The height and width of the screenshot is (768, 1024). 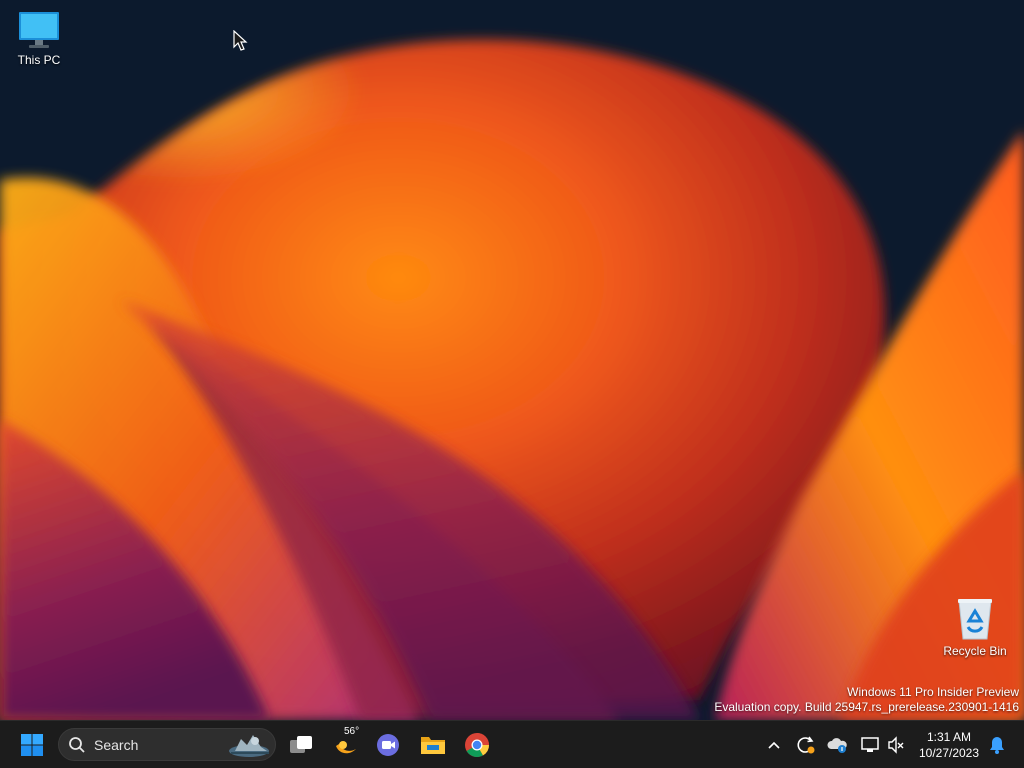 I want to click on update-icon, so click(x=806, y=745).